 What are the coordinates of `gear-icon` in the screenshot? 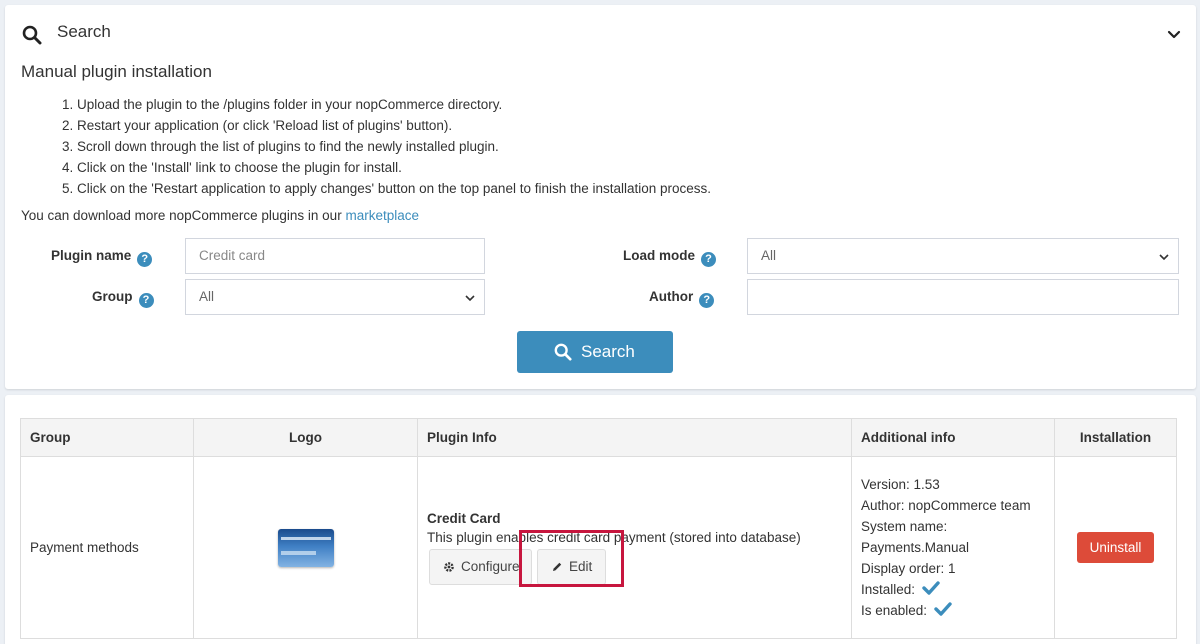 It's located at (449, 566).